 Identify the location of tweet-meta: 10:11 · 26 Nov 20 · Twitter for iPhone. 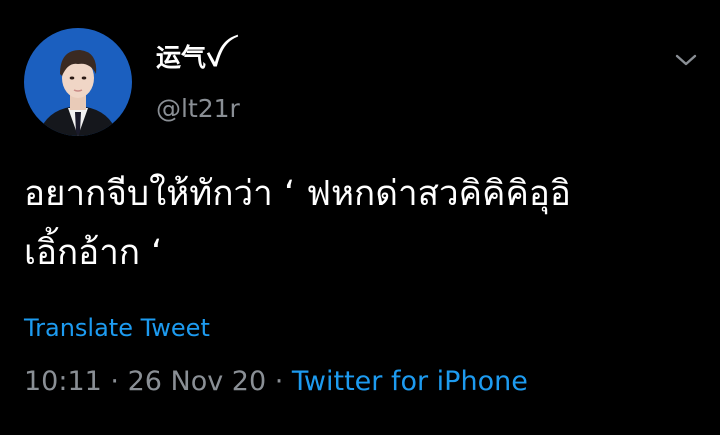
(276, 382).